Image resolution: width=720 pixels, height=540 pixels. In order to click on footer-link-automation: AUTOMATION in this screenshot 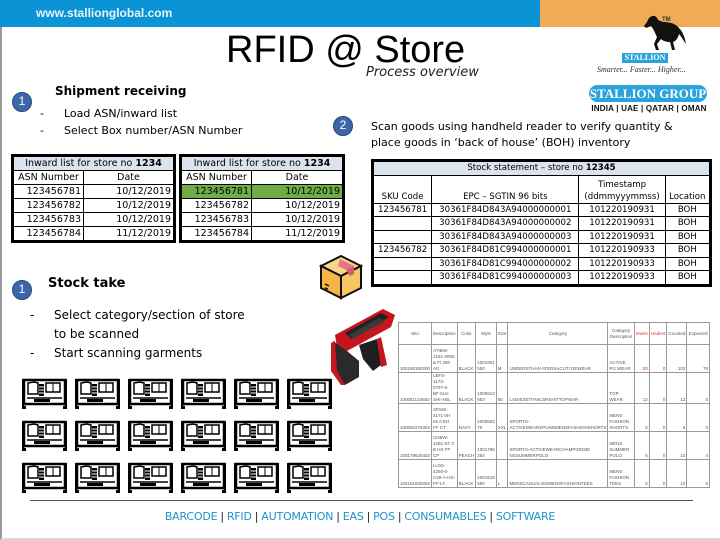, I will do `click(297, 516)`.